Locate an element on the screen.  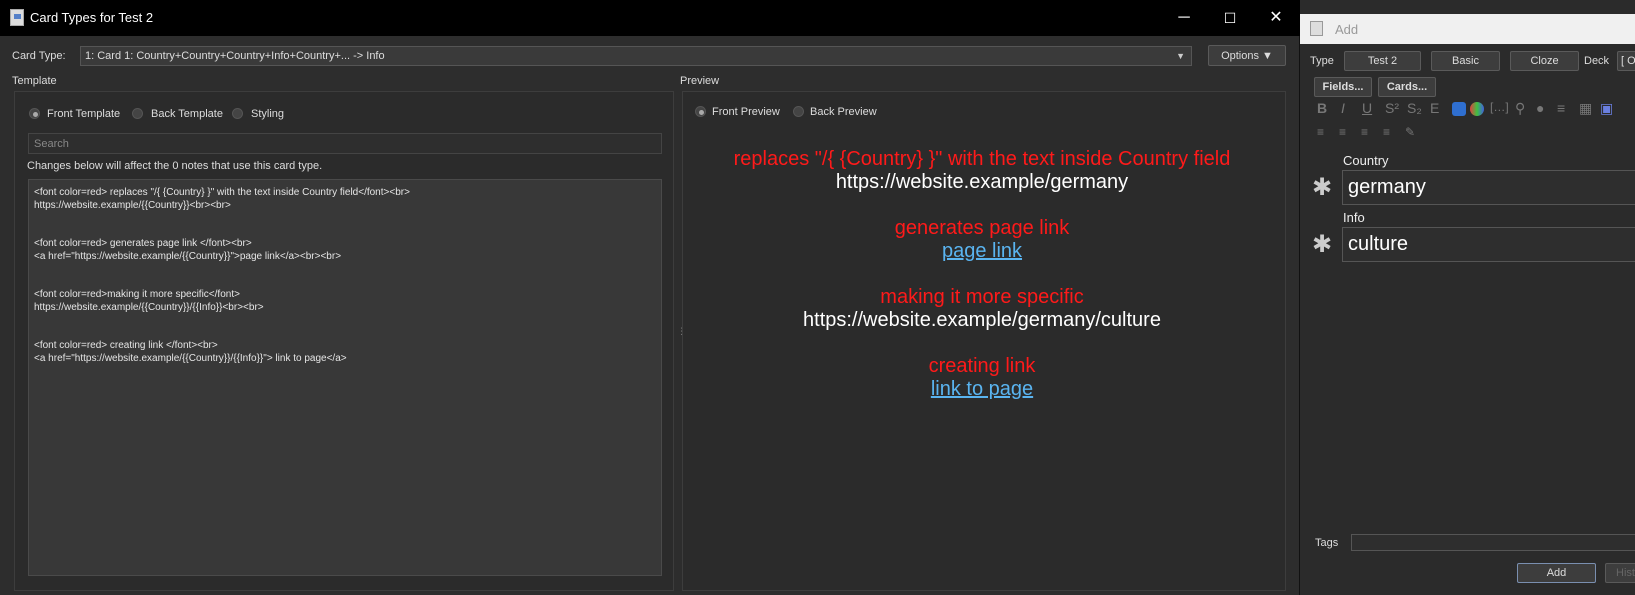
card-type-label: Card Type: is located at coordinates (39, 56).